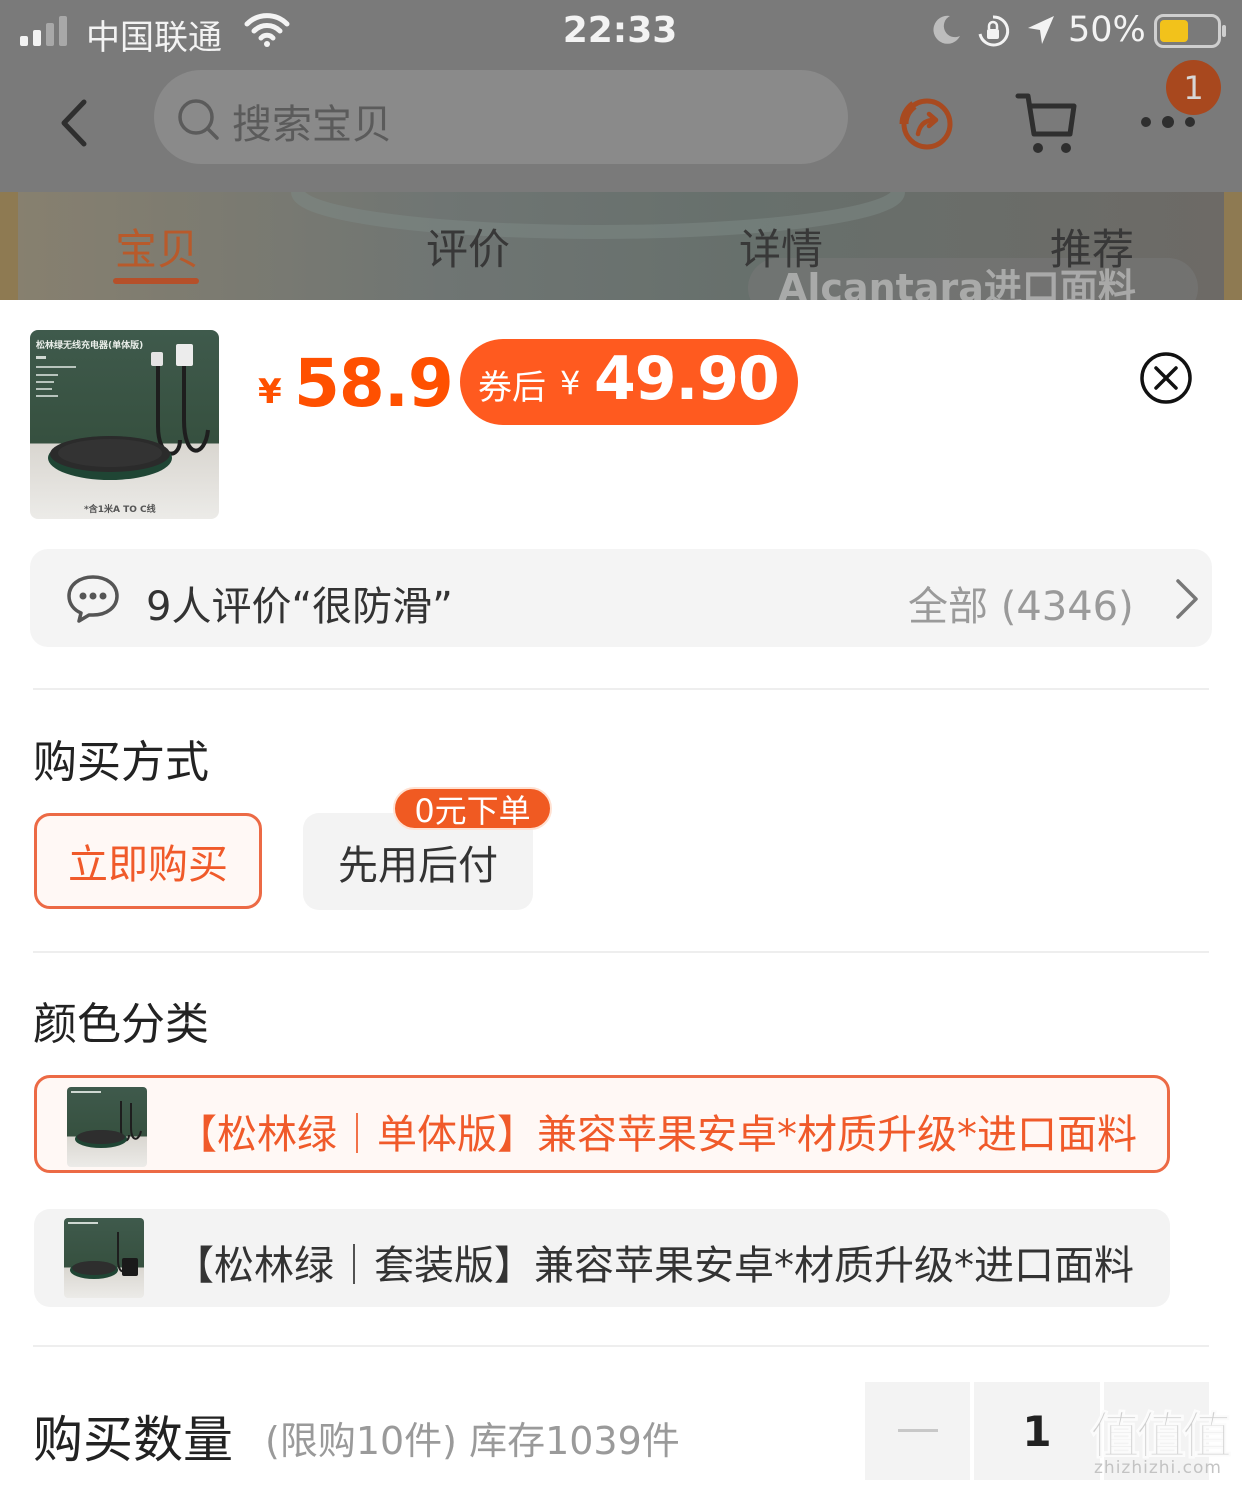 Image resolution: width=1242 pixels, height=1486 pixels. What do you see at coordinates (781, 246) in the screenshot?
I see `tab-details: 详情` at bounding box center [781, 246].